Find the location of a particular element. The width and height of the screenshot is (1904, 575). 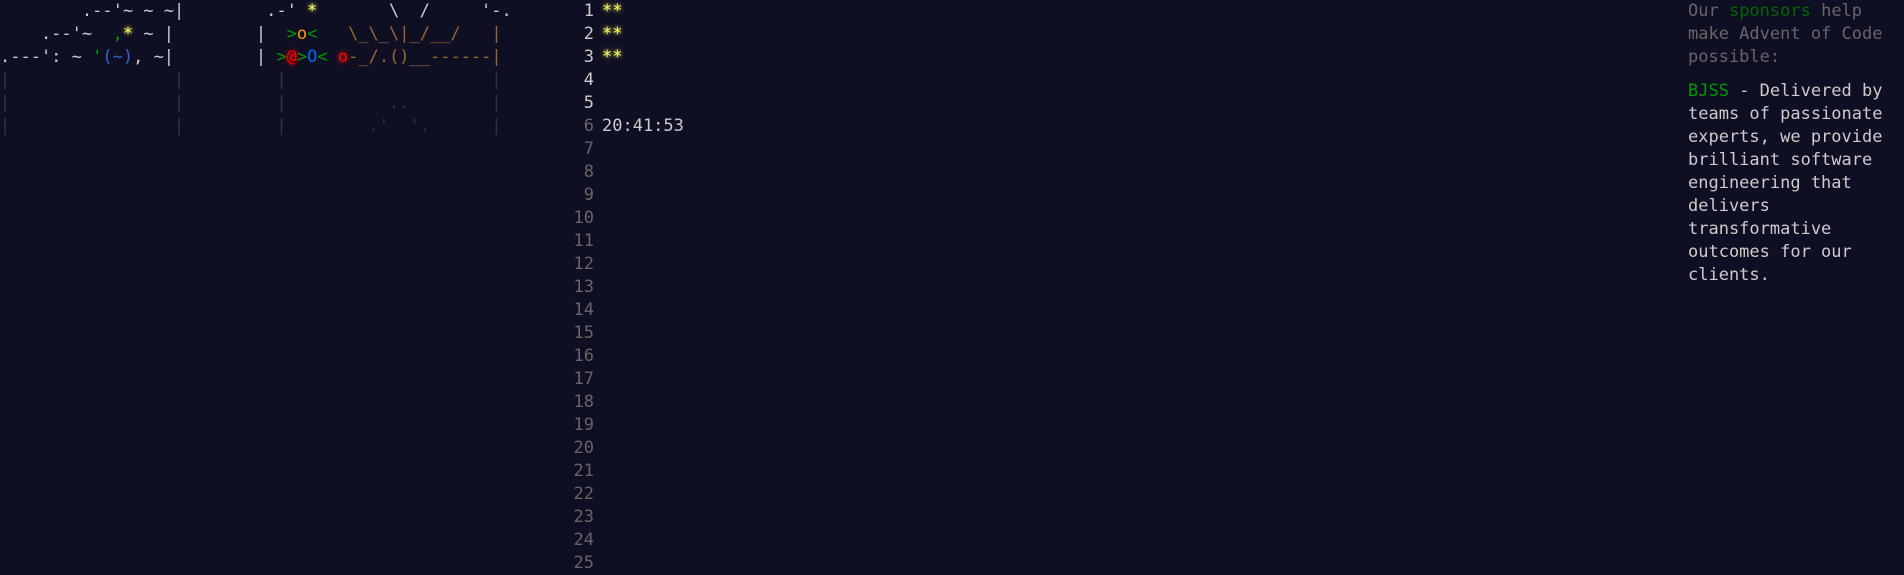

calendar-art-segment: O is located at coordinates (312, 57).